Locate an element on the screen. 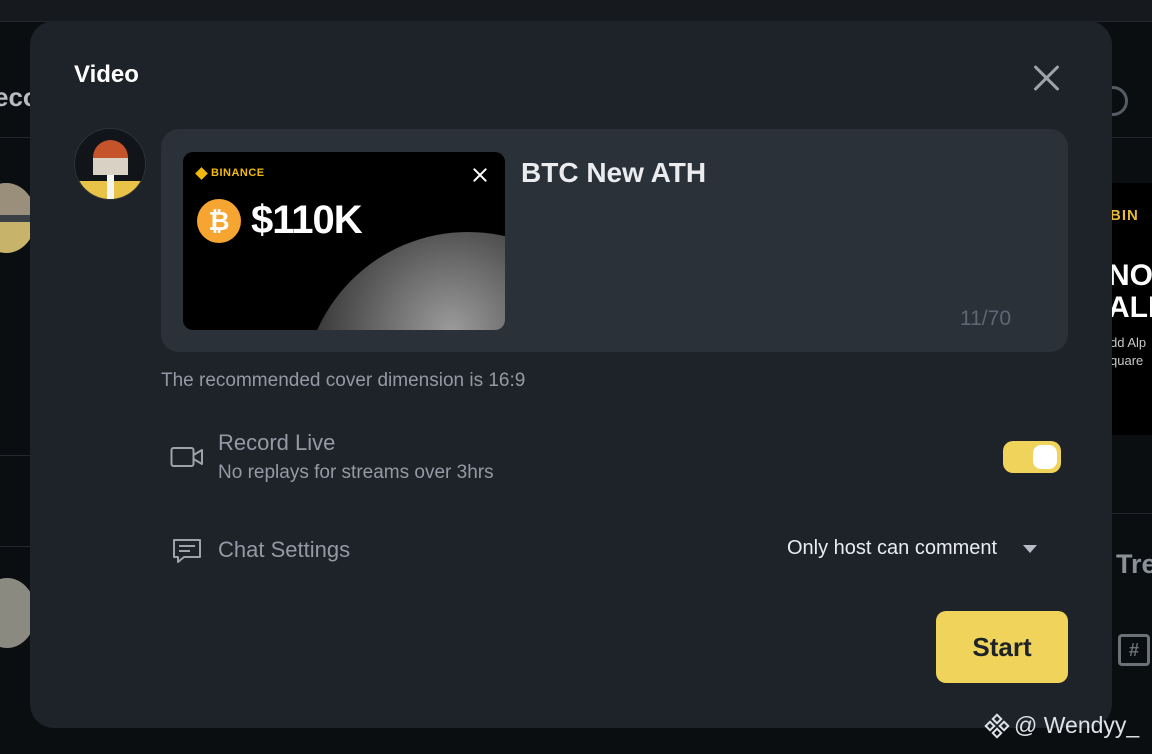 This screenshot has width=1152, height=754. background-card-brand: BIN is located at coordinates (1124, 215).